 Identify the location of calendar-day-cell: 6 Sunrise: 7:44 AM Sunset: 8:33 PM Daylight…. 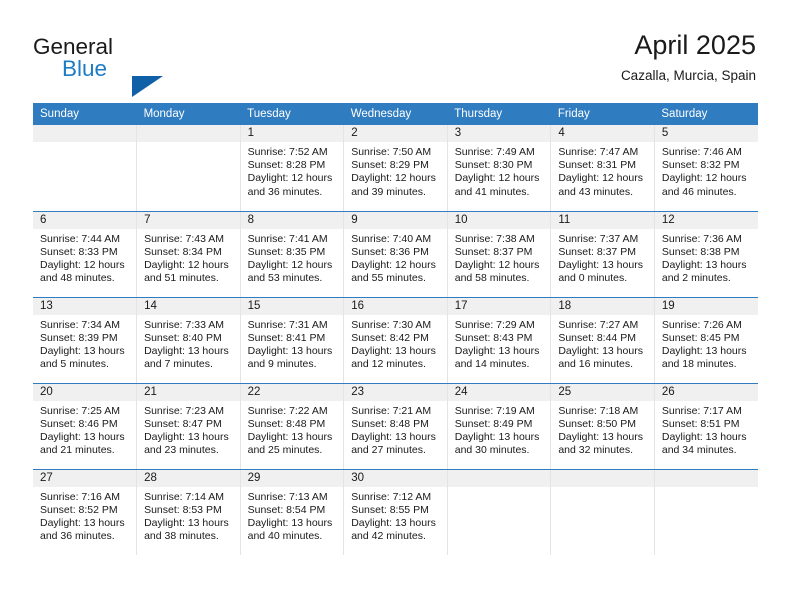
(85, 254).